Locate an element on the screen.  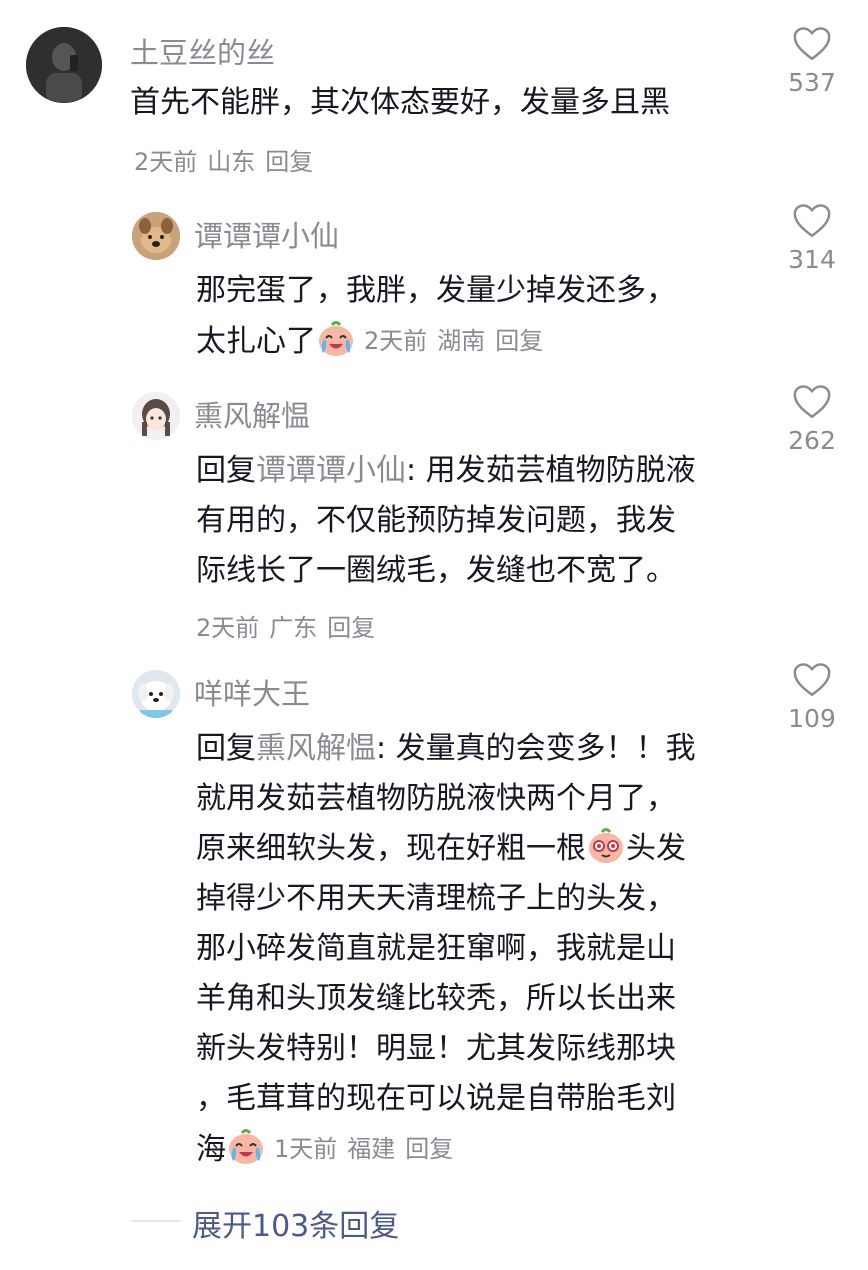
anime-girl-avatar-icon is located at coordinates (156, 416).